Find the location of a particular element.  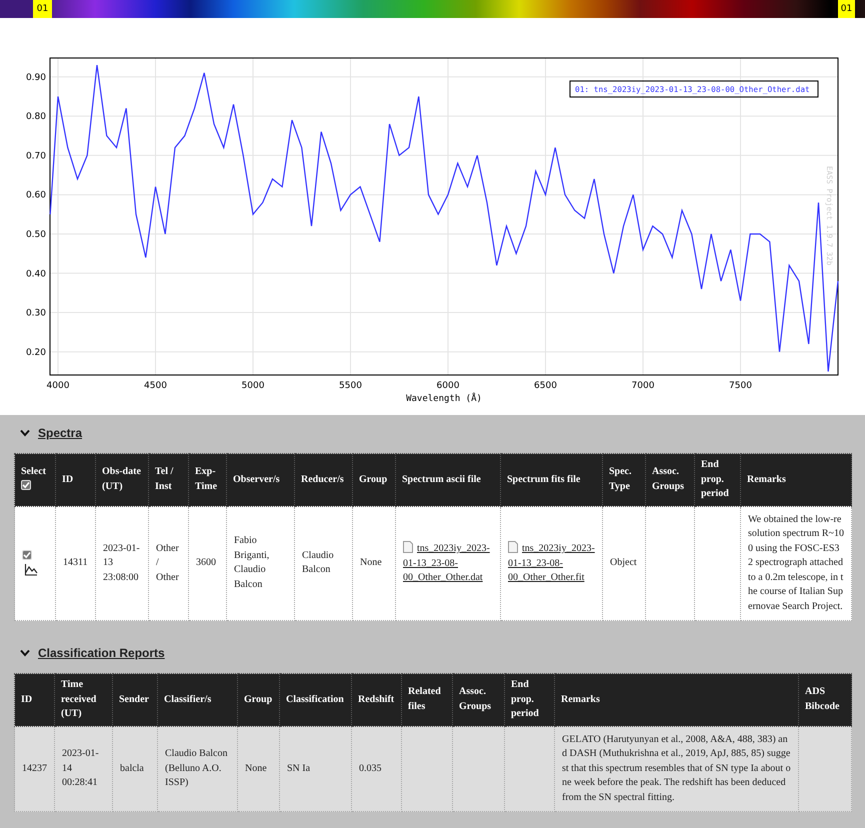

y-tick-label: 0.90 is located at coordinates (36, 77).